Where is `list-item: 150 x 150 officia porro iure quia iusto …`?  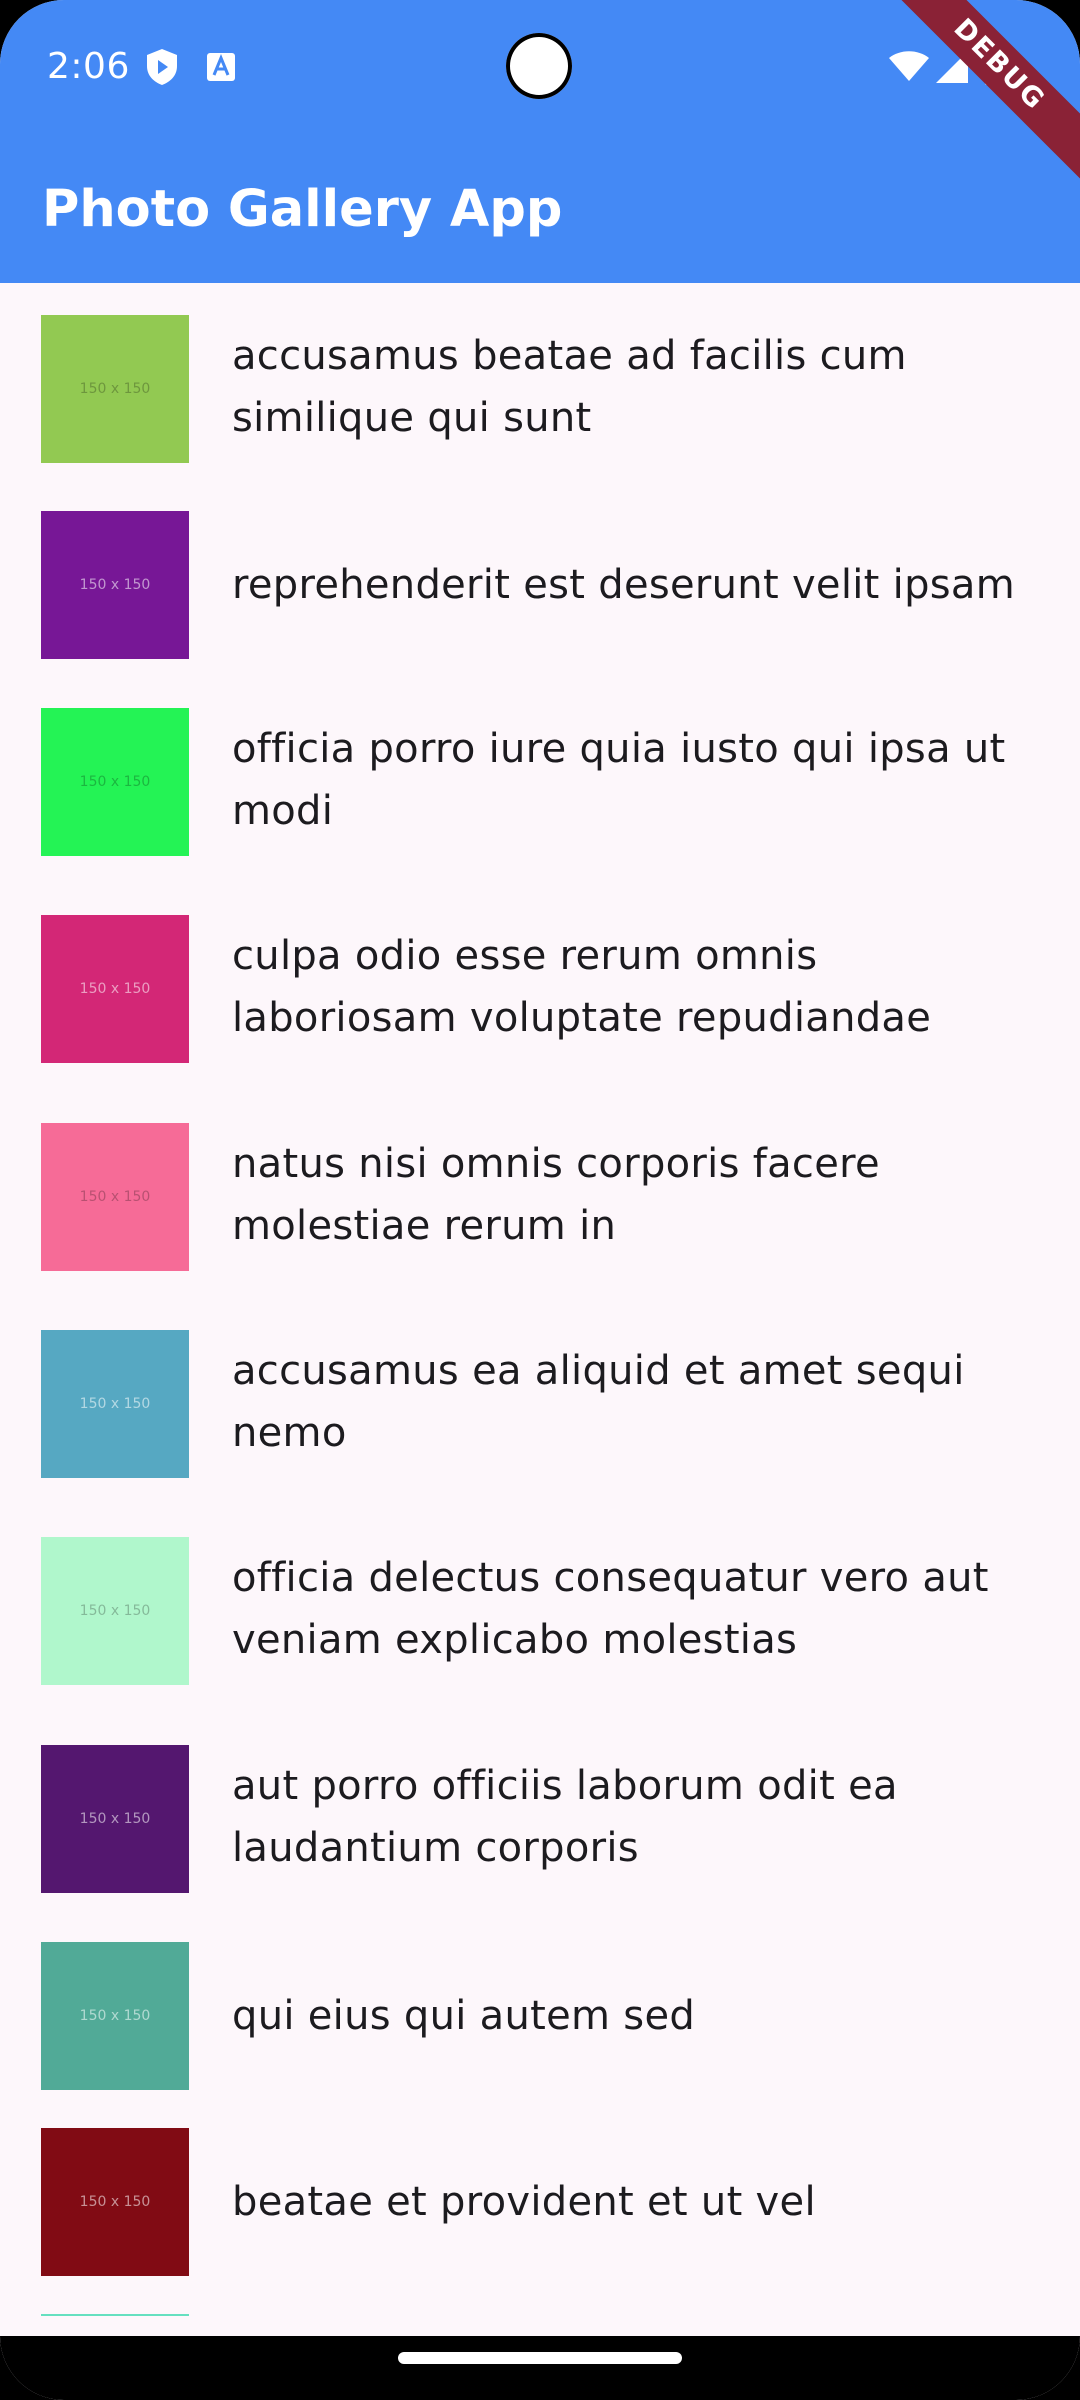 list-item: 150 x 150 officia porro iure quia iusto … is located at coordinates (540, 791).